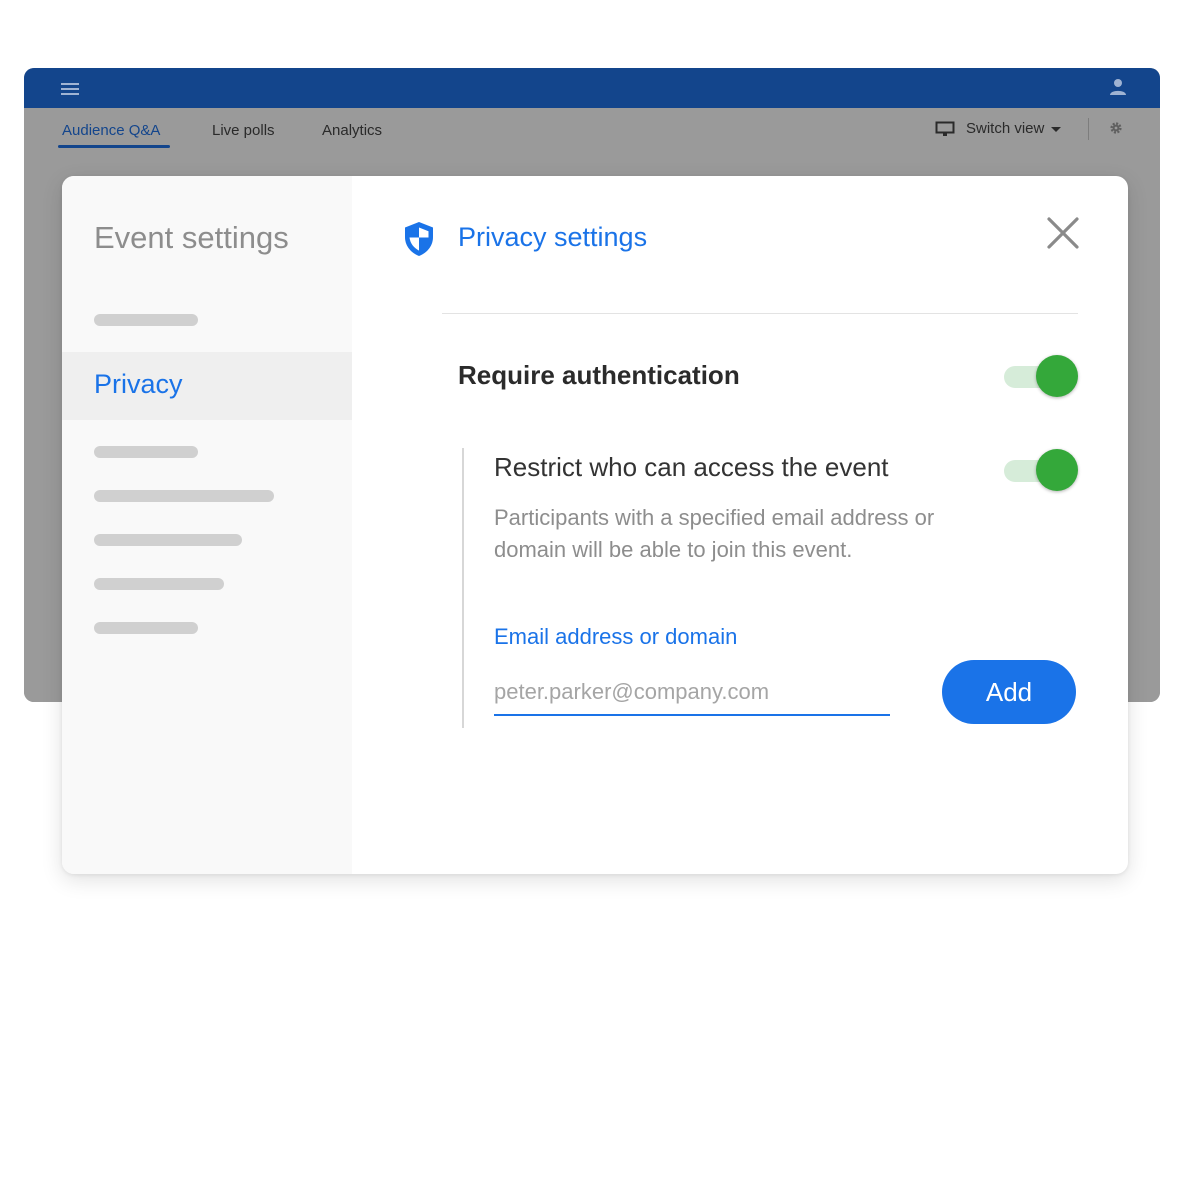 This screenshot has width=1184, height=1184. Describe the element at coordinates (70, 89) in the screenshot. I see `hamburger-menu-icon` at that location.